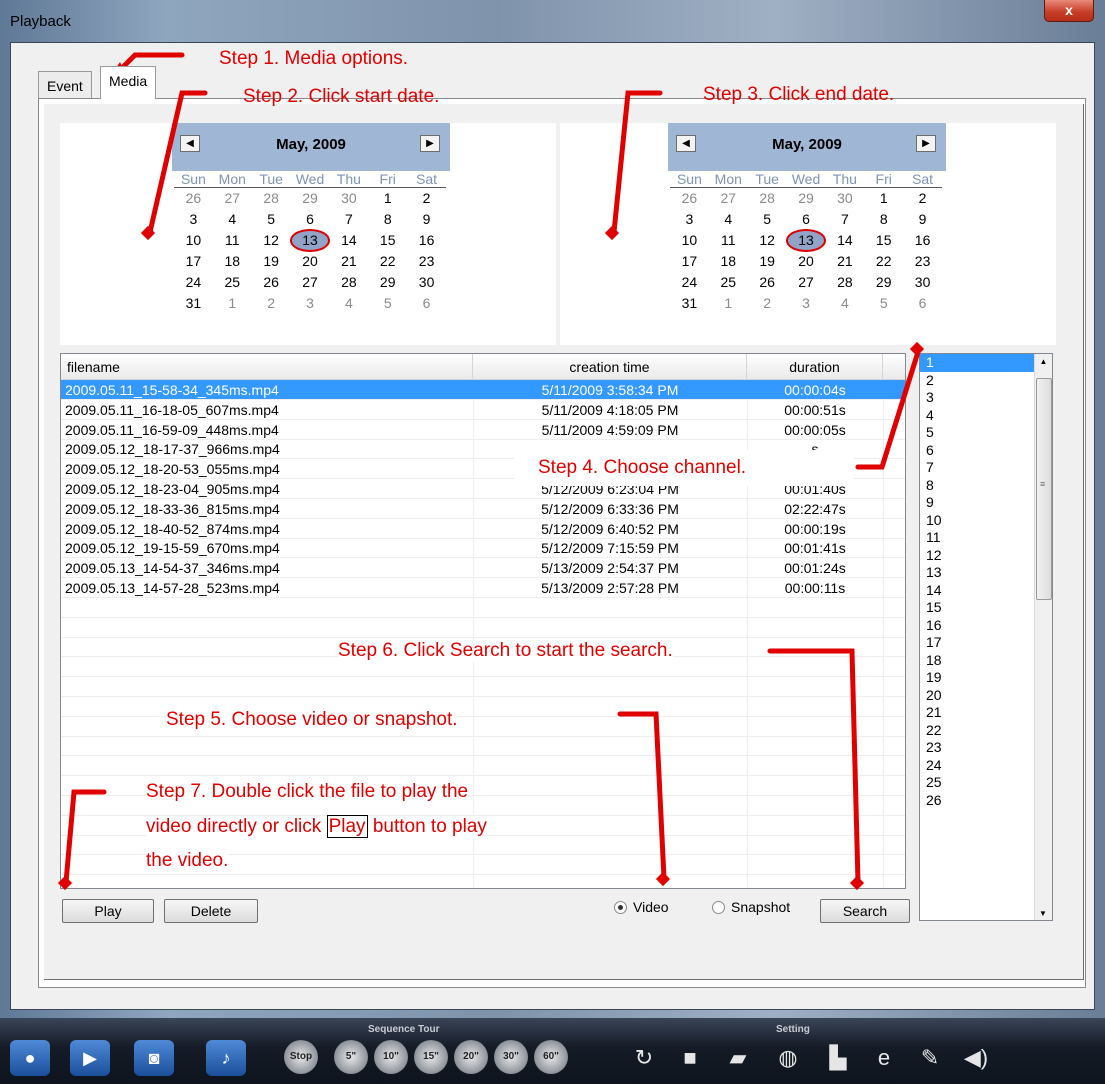 This screenshot has height=1084, width=1105. Describe the element at coordinates (85, 837) in the screenshot. I see `arrow-step7` at that location.